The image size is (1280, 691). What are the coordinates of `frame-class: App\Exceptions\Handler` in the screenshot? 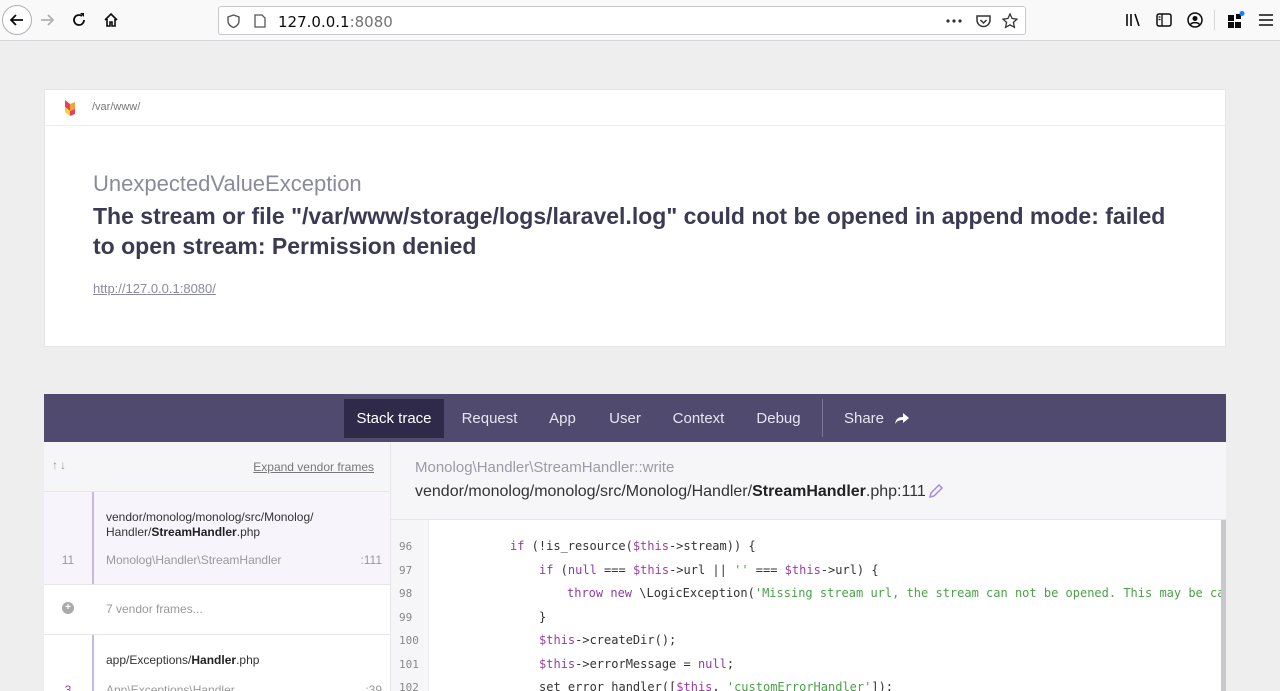 It's located at (170, 687).